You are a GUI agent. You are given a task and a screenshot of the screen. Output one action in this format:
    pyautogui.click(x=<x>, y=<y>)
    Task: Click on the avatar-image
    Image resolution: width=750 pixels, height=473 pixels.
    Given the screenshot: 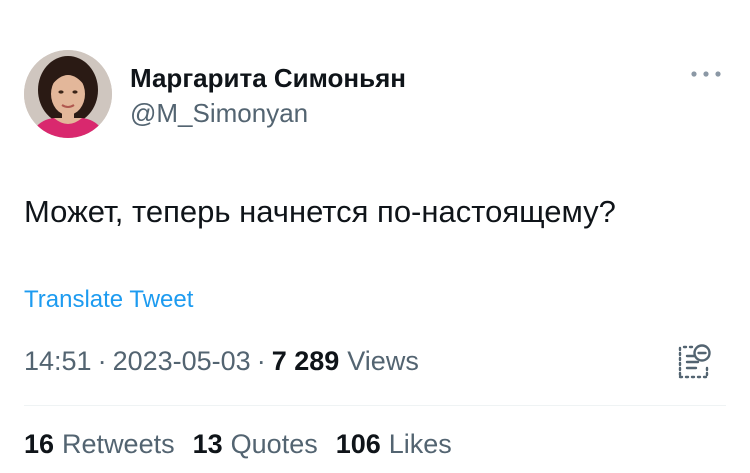 What is the action you would take?
    pyautogui.click(x=68, y=94)
    